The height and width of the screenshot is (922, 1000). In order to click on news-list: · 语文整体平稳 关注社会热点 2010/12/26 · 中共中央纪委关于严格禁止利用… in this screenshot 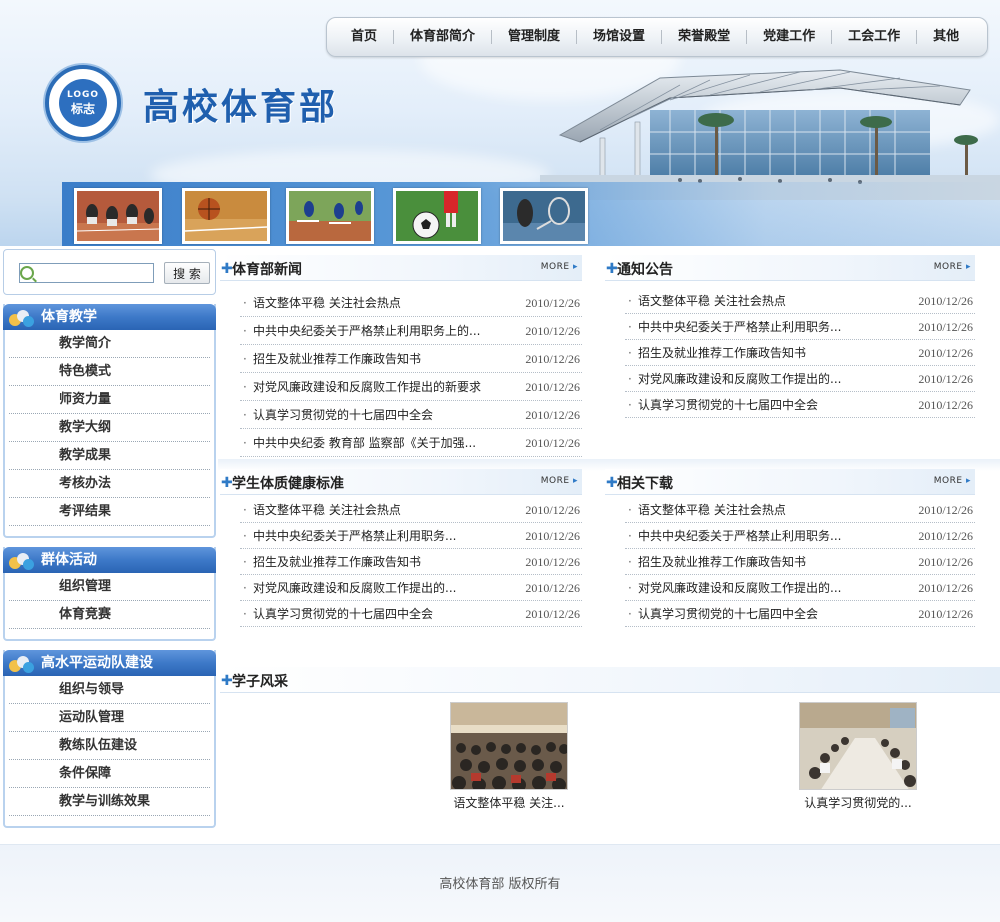, I will do `click(411, 373)`.